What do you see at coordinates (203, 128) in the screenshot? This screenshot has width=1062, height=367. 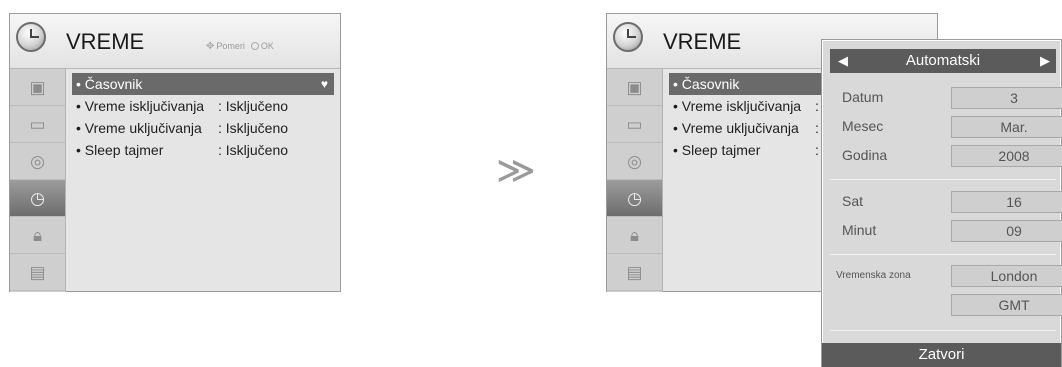 I see `menu-item-vreme-ukljucivanja: • Vreme uključivanja : Isključeno` at bounding box center [203, 128].